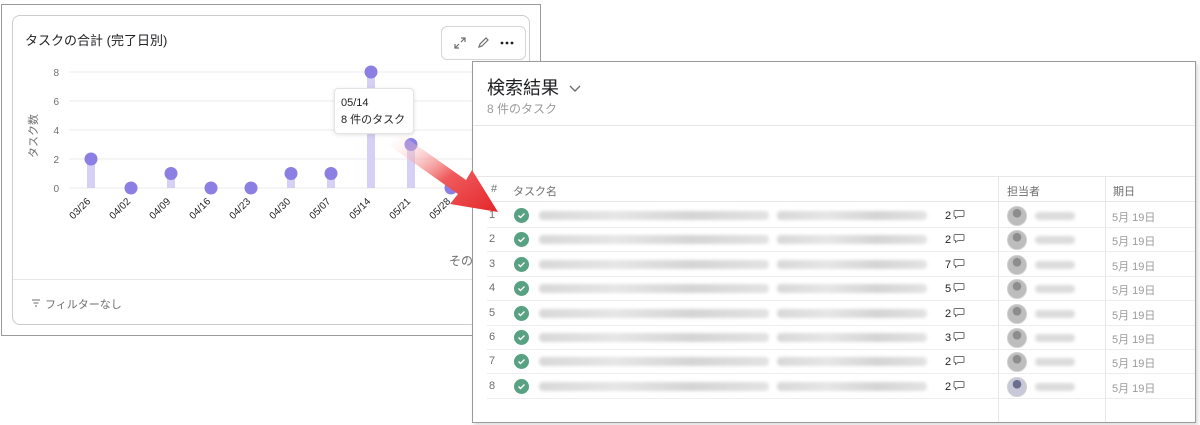 The height and width of the screenshot is (425, 1200). I want to click on y-tick-label: 4, so click(56, 131).